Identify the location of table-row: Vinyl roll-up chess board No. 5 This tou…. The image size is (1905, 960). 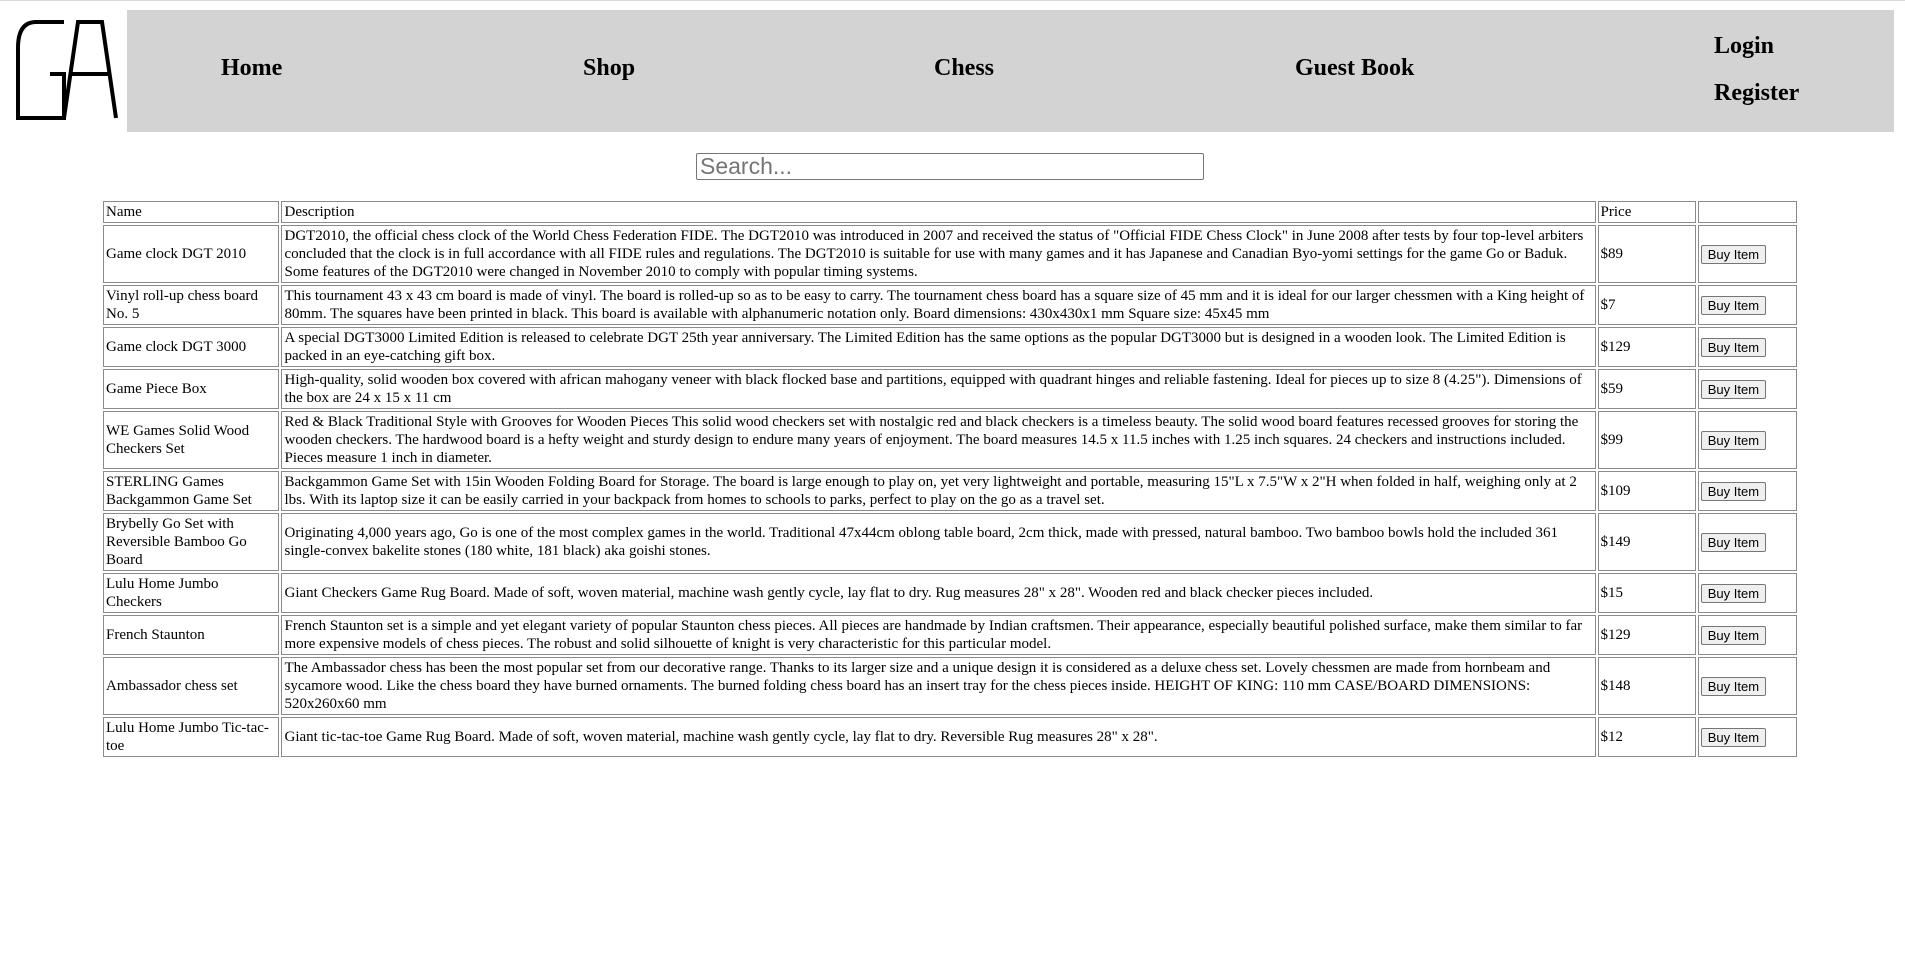
(950, 305).